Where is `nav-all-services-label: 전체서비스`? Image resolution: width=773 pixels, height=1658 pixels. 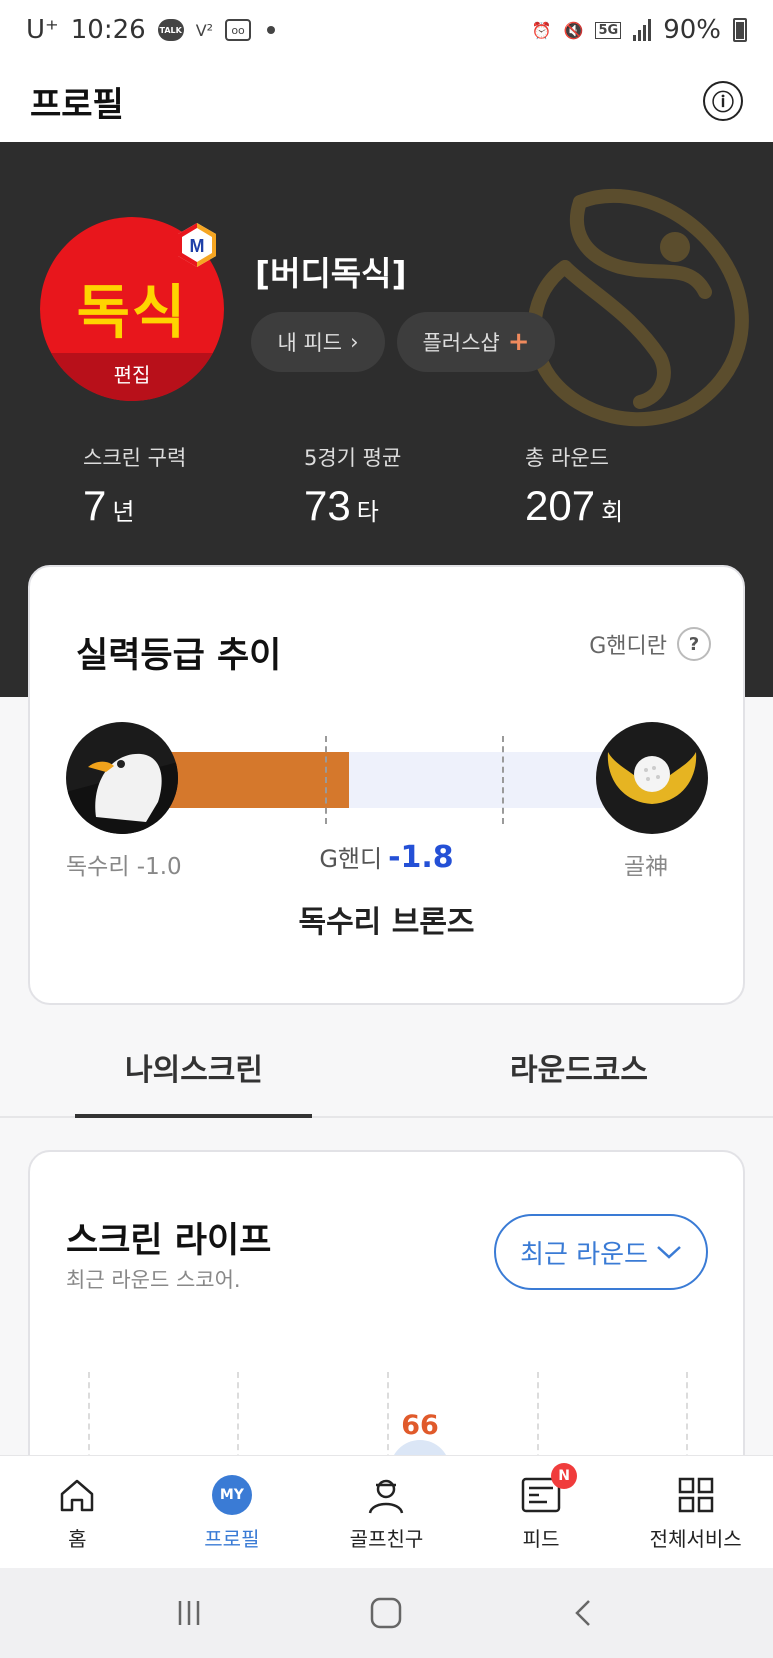 nav-all-services-label: 전체서비스 is located at coordinates (695, 1538).